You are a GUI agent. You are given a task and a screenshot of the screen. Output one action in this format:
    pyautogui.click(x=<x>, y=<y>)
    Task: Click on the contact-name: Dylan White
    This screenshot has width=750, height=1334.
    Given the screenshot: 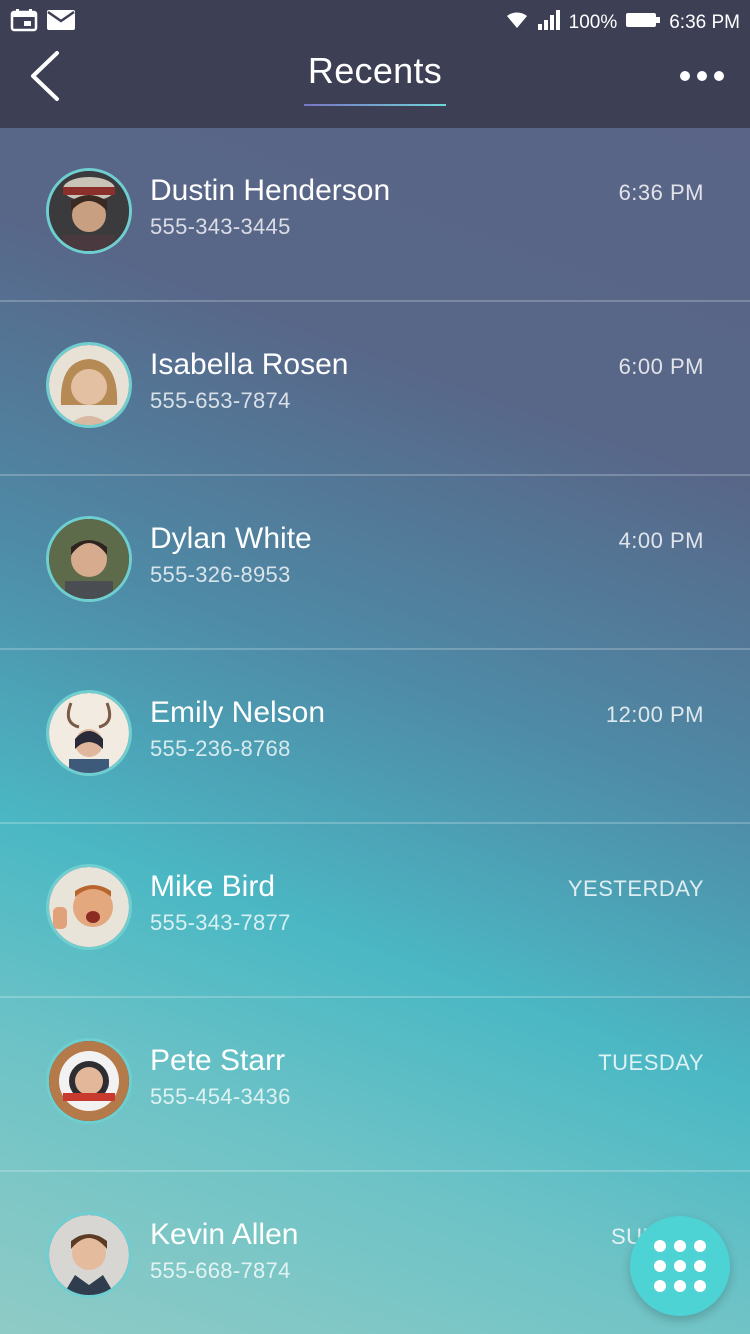 What is the action you would take?
    pyautogui.click(x=231, y=538)
    